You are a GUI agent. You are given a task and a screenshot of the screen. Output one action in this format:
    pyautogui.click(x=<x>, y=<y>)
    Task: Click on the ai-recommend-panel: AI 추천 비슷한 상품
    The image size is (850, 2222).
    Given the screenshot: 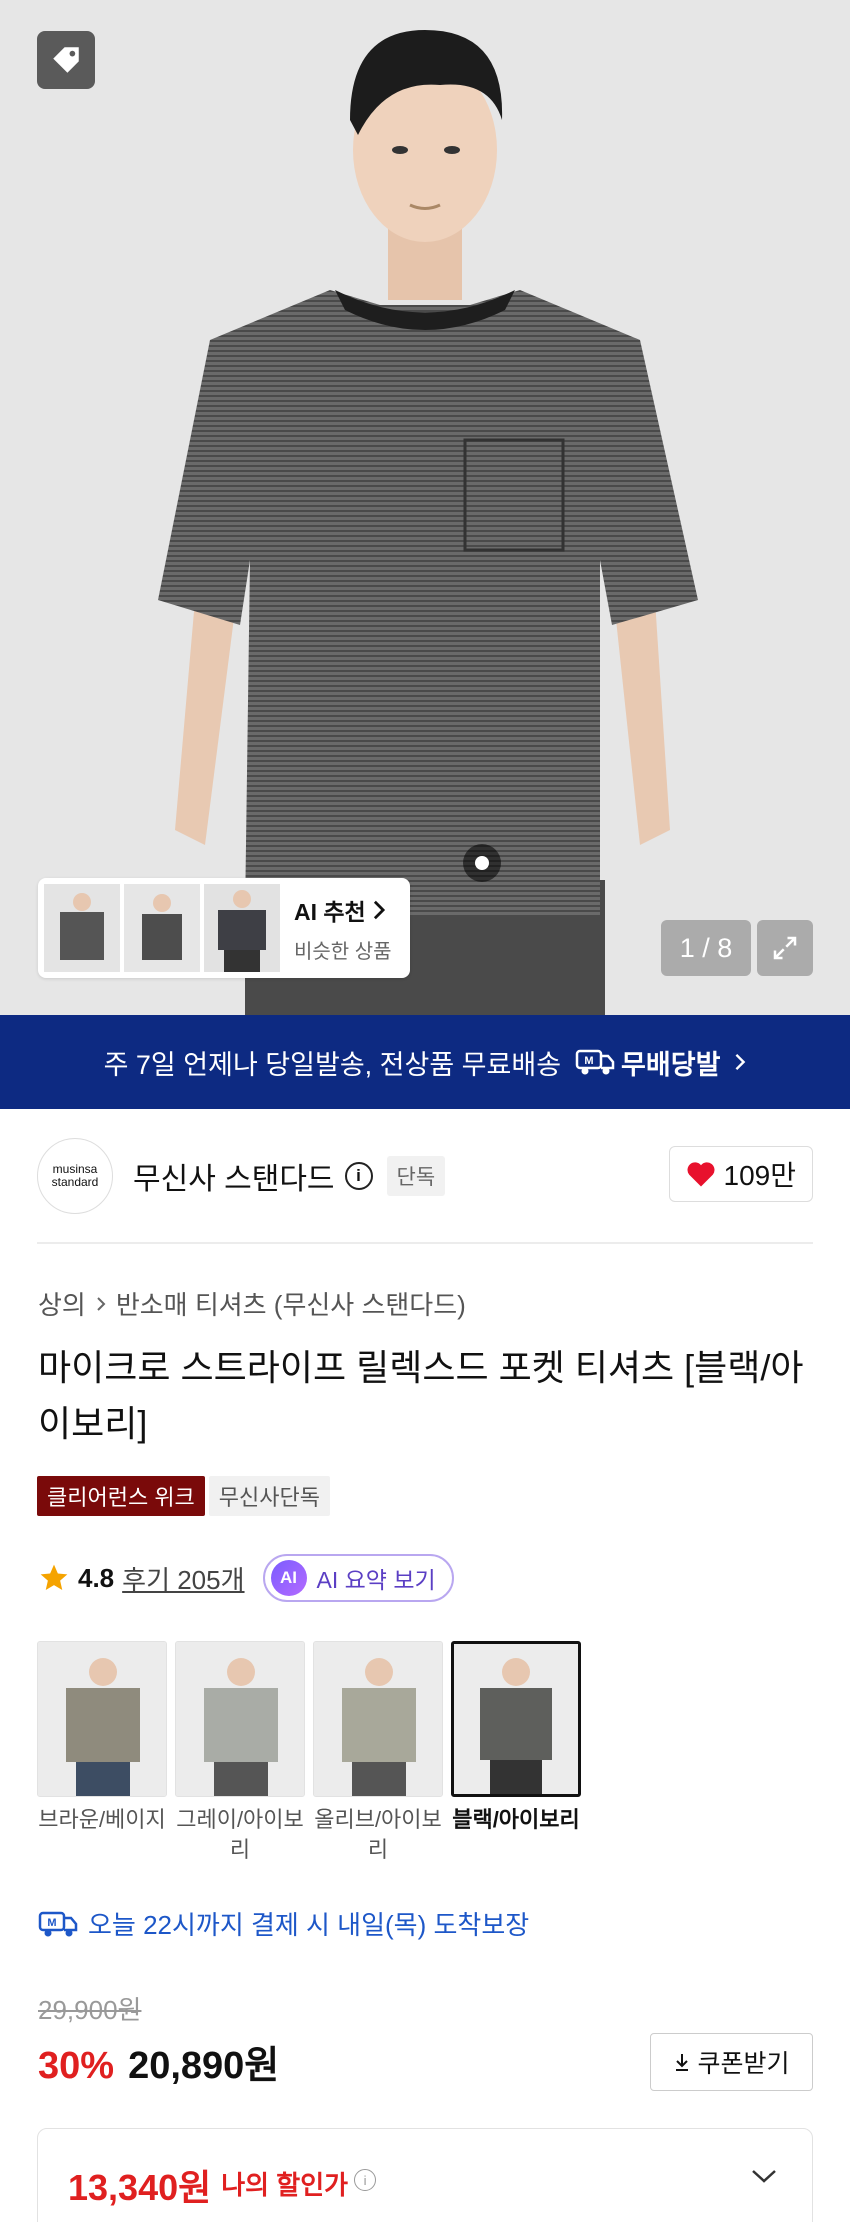 What is the action you would take?
    pyautogui.click(x=224, y=928)
    